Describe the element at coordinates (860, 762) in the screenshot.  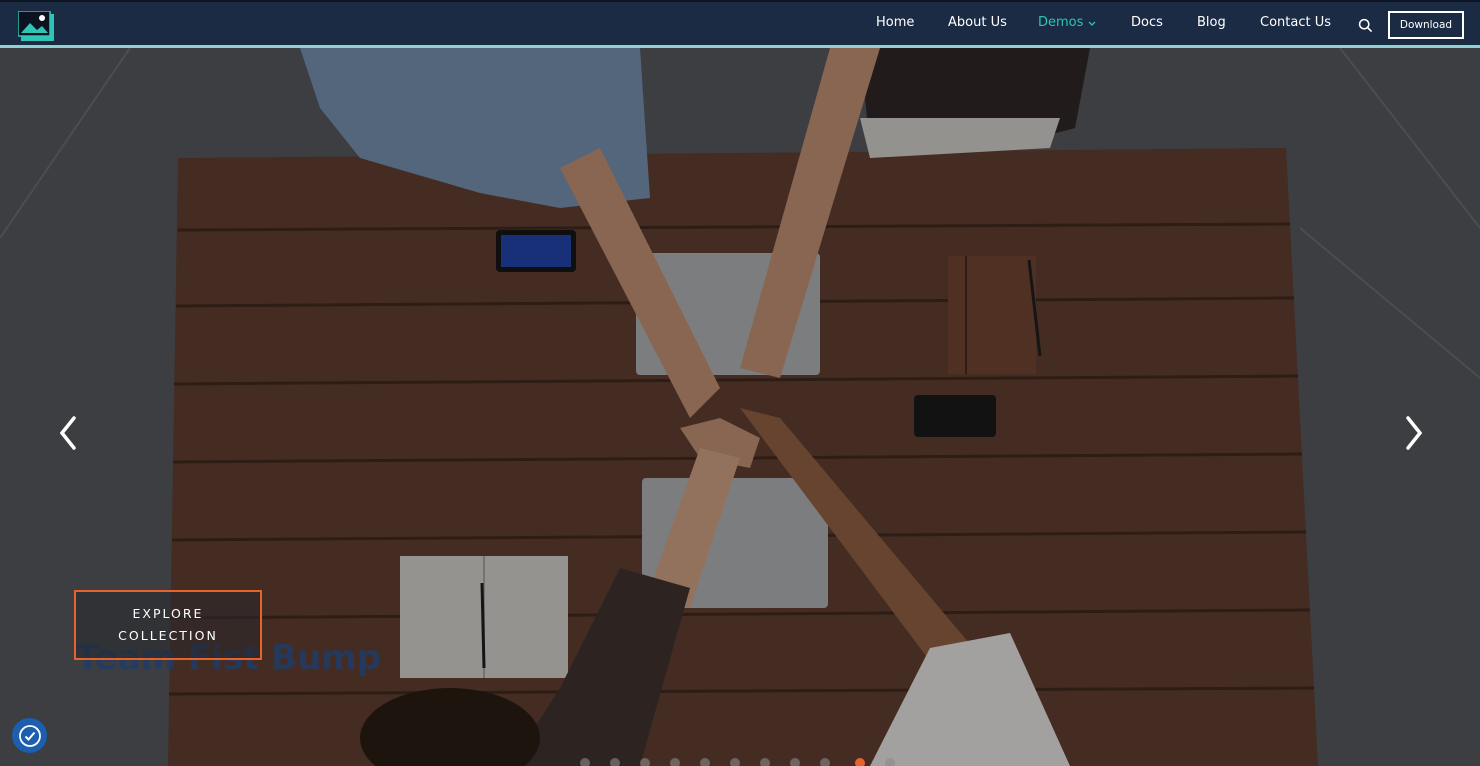
I see `slider-dot-active` at that location.